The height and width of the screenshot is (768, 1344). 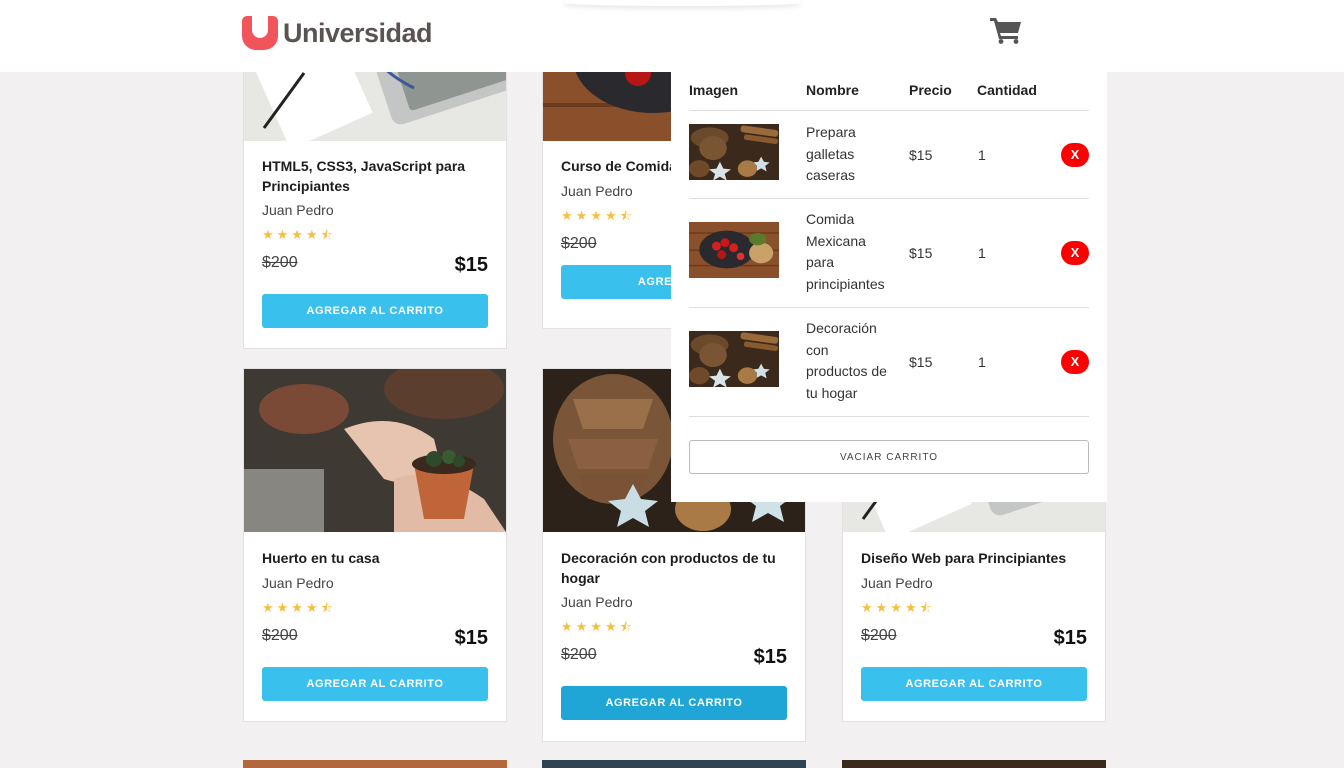 I want to click on logo-text: Universidad, so click(x=358, y=32).